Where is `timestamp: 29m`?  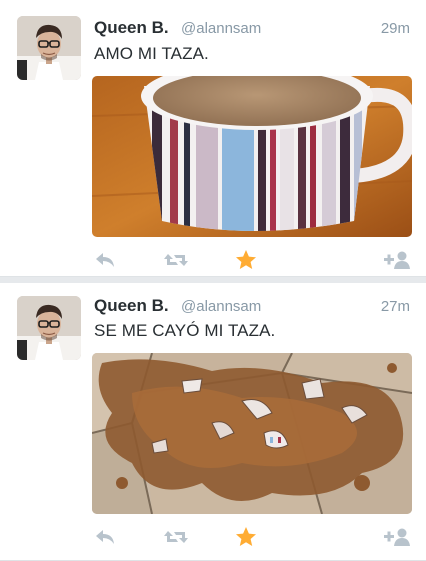
timestamp: 29m is located at coordinates (395, 28).